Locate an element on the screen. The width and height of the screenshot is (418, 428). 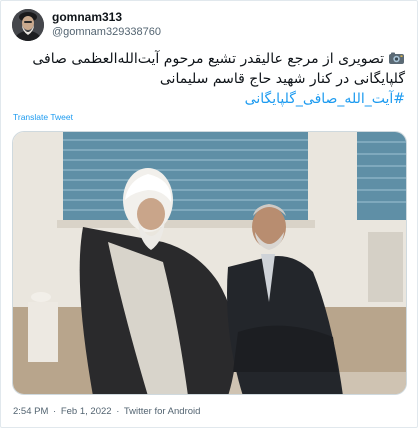
hashtag-link: #آیت_الله_صافی_گلپایگانی is located at coordinates (325, 99).